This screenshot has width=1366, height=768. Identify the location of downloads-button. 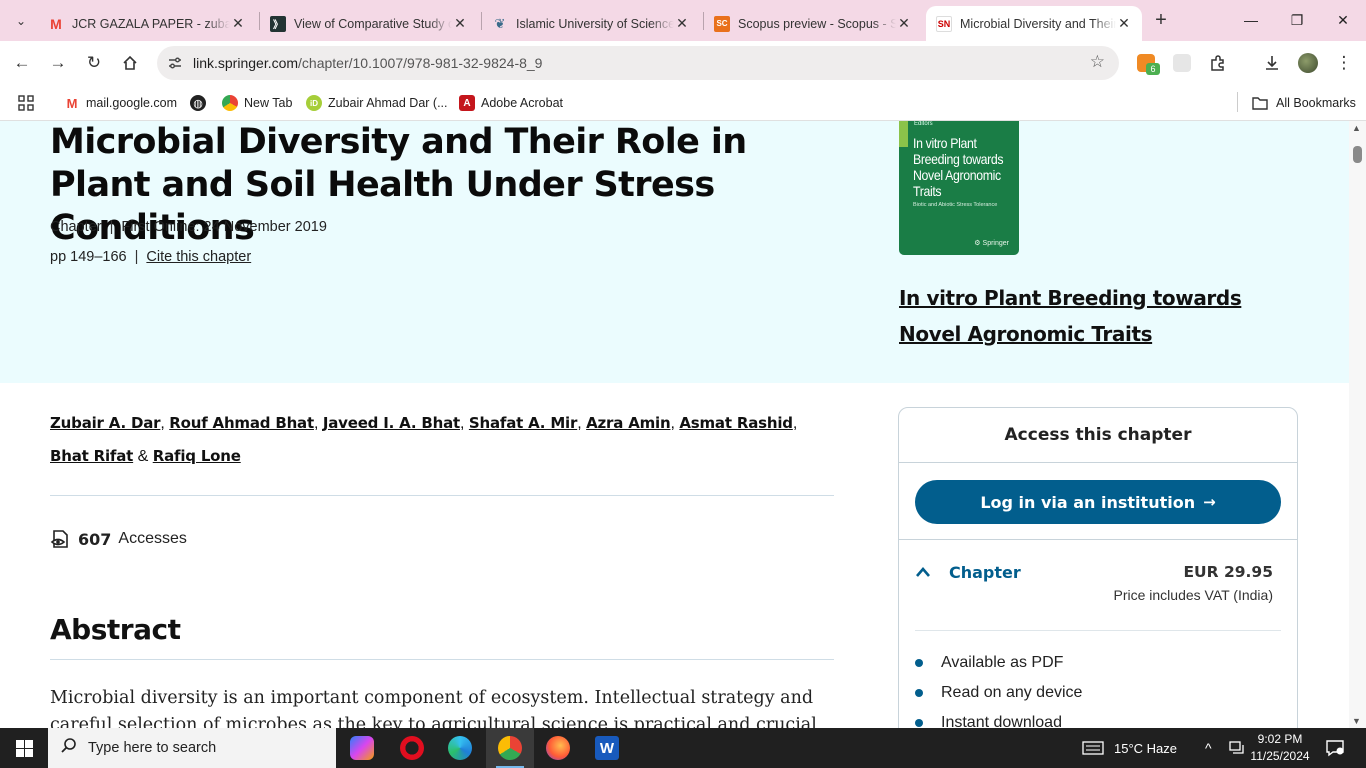
(1272, 63).